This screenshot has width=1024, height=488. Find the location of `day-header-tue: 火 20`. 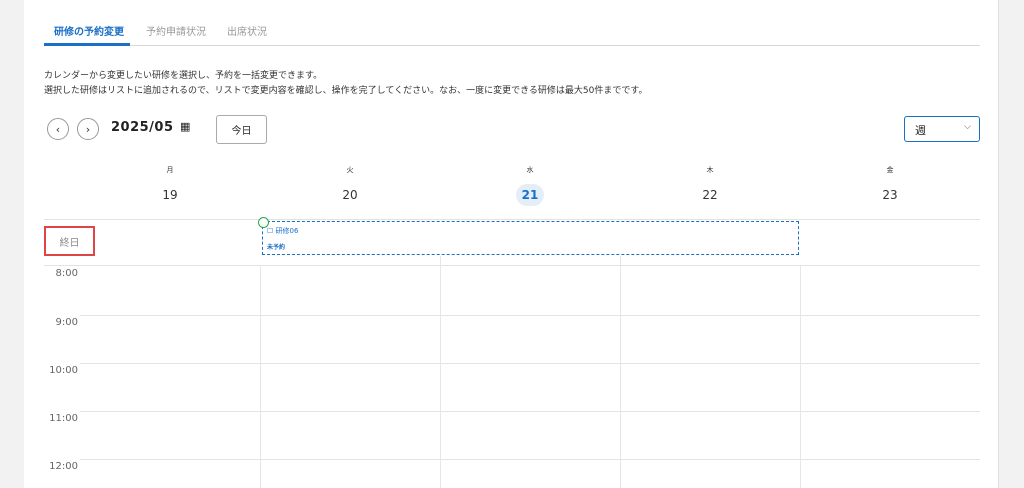

day-header-tue: 火 20 is located at coordinates (350, 185).